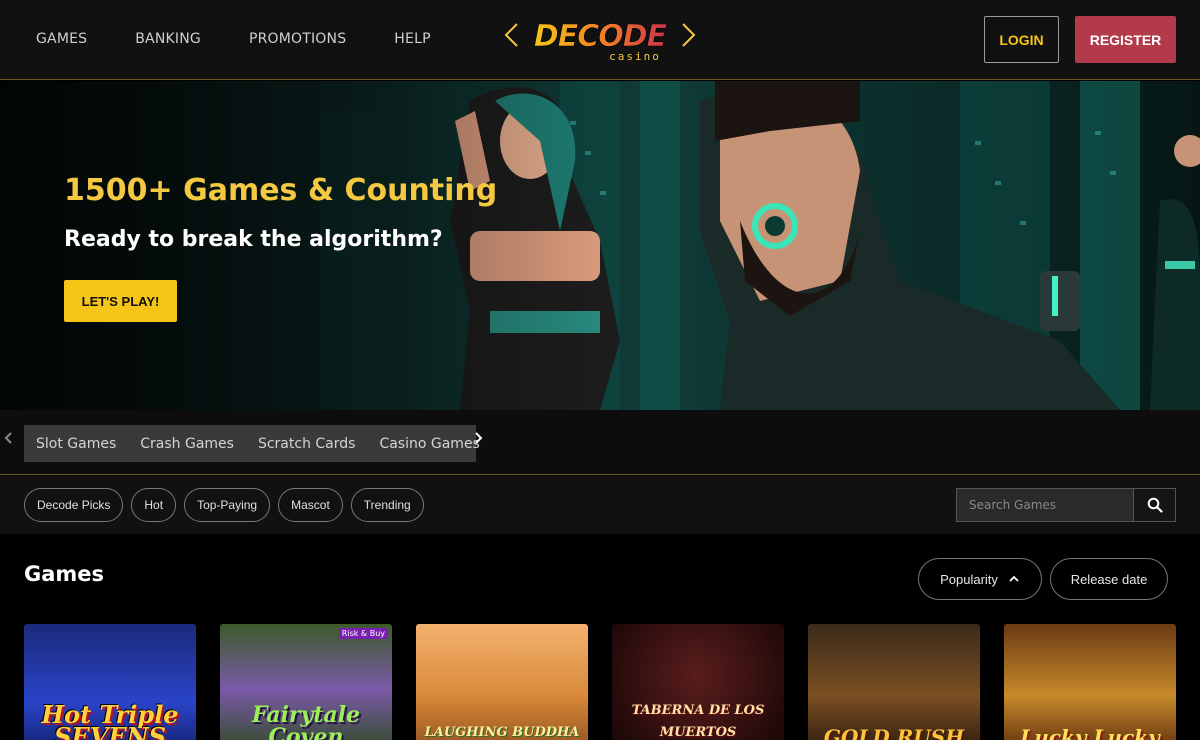 This screenshot has height=740, width=1200. I want to click on tab-scratch-cards: Scratch Cards, so click(306, 444).